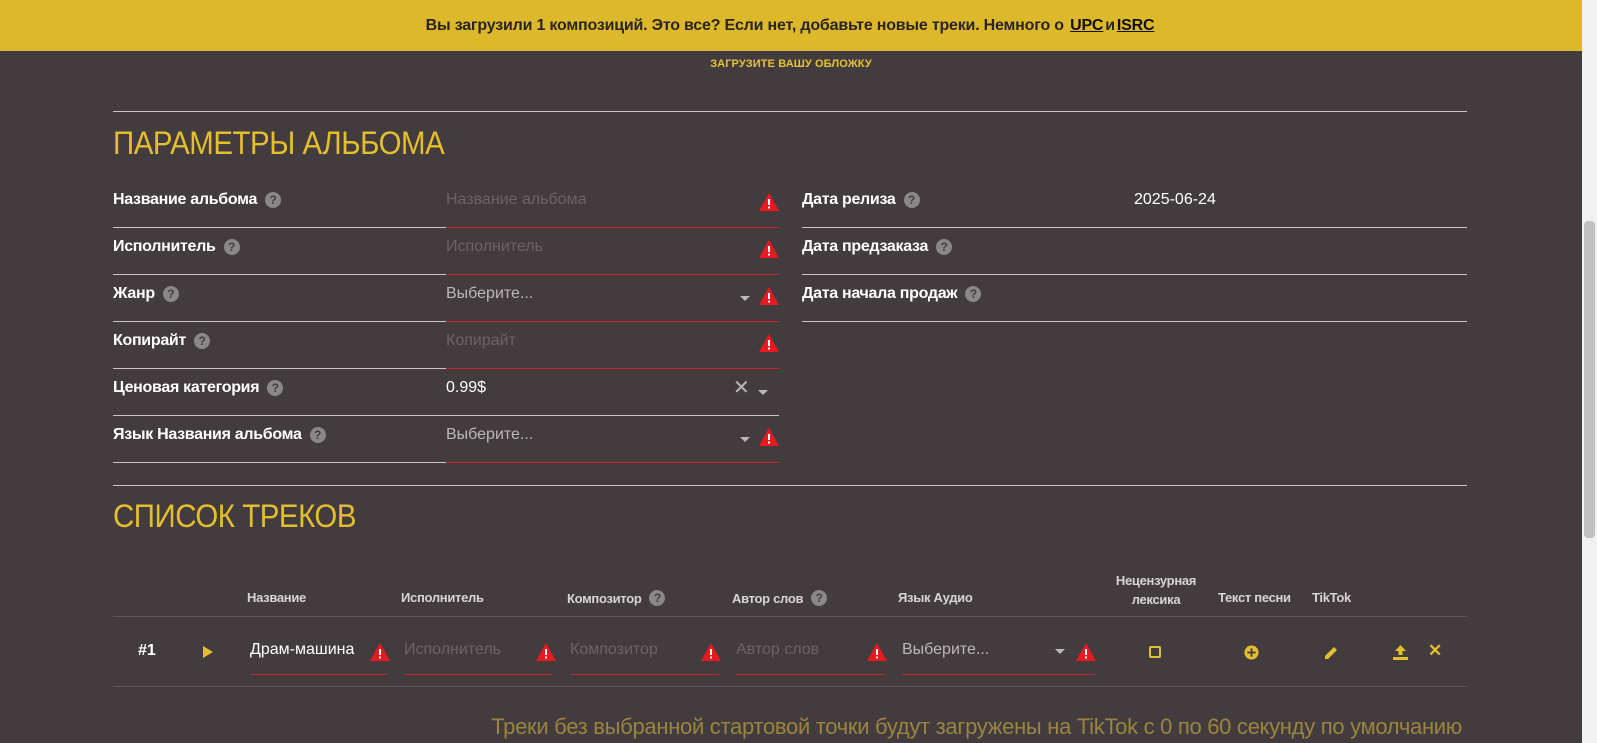 The height and width of the screenshot is (743, 1597). I want to click on track-composer-input: Композитор, so click(614, 650).